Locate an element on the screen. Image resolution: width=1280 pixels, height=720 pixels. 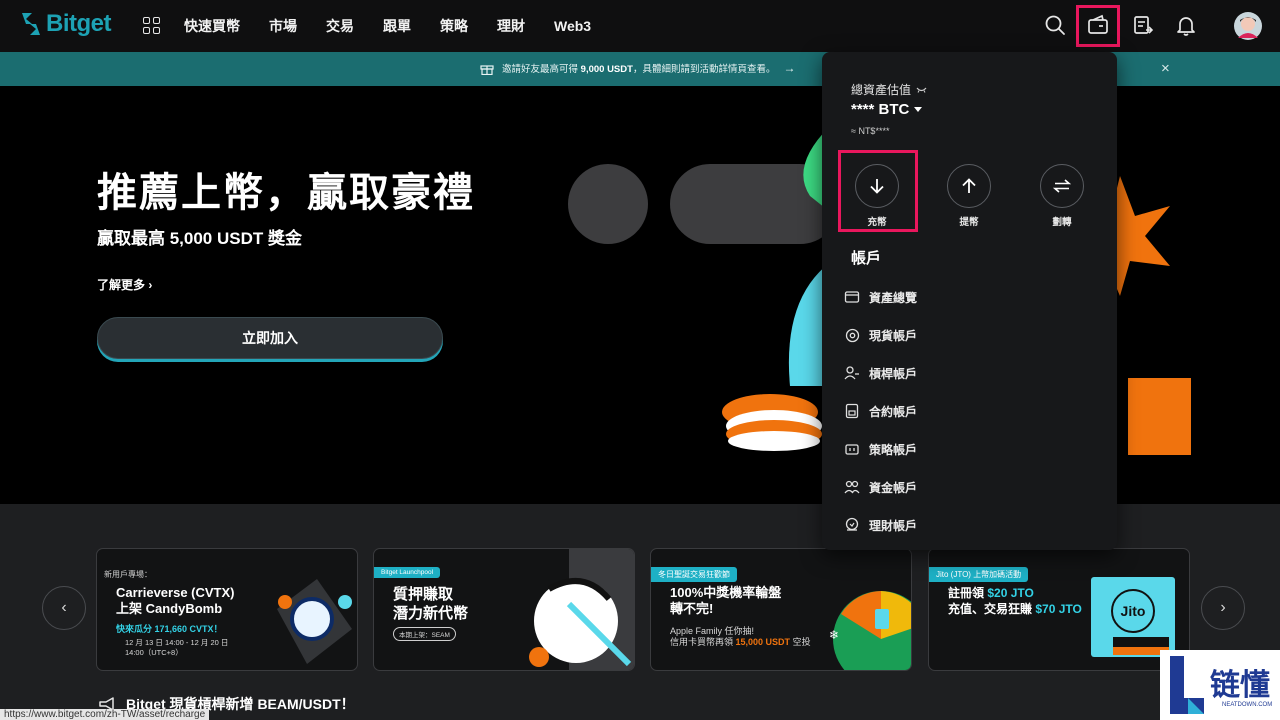
join-now-button: 立即加入 is located at coordinates (270, 338).